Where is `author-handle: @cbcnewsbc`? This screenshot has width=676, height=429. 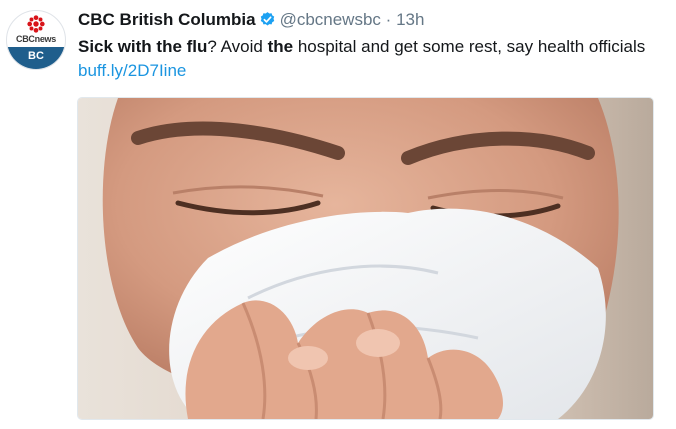 author-handle: @cbcnewsbc is located at coordinates (330, 19).